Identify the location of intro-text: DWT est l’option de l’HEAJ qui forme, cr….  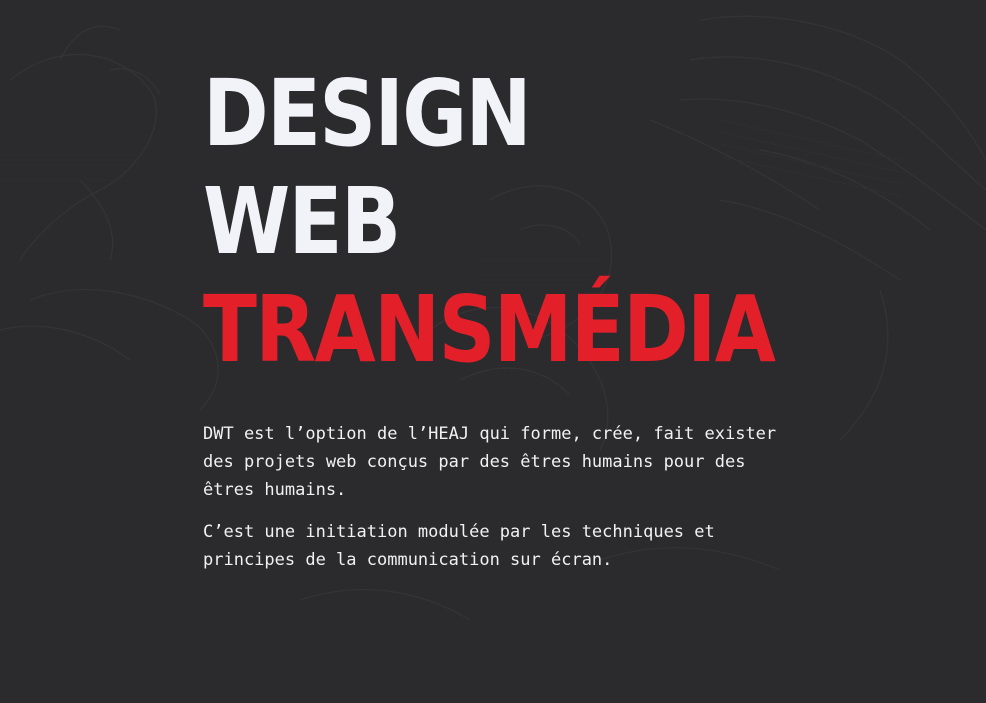
(503, 504).